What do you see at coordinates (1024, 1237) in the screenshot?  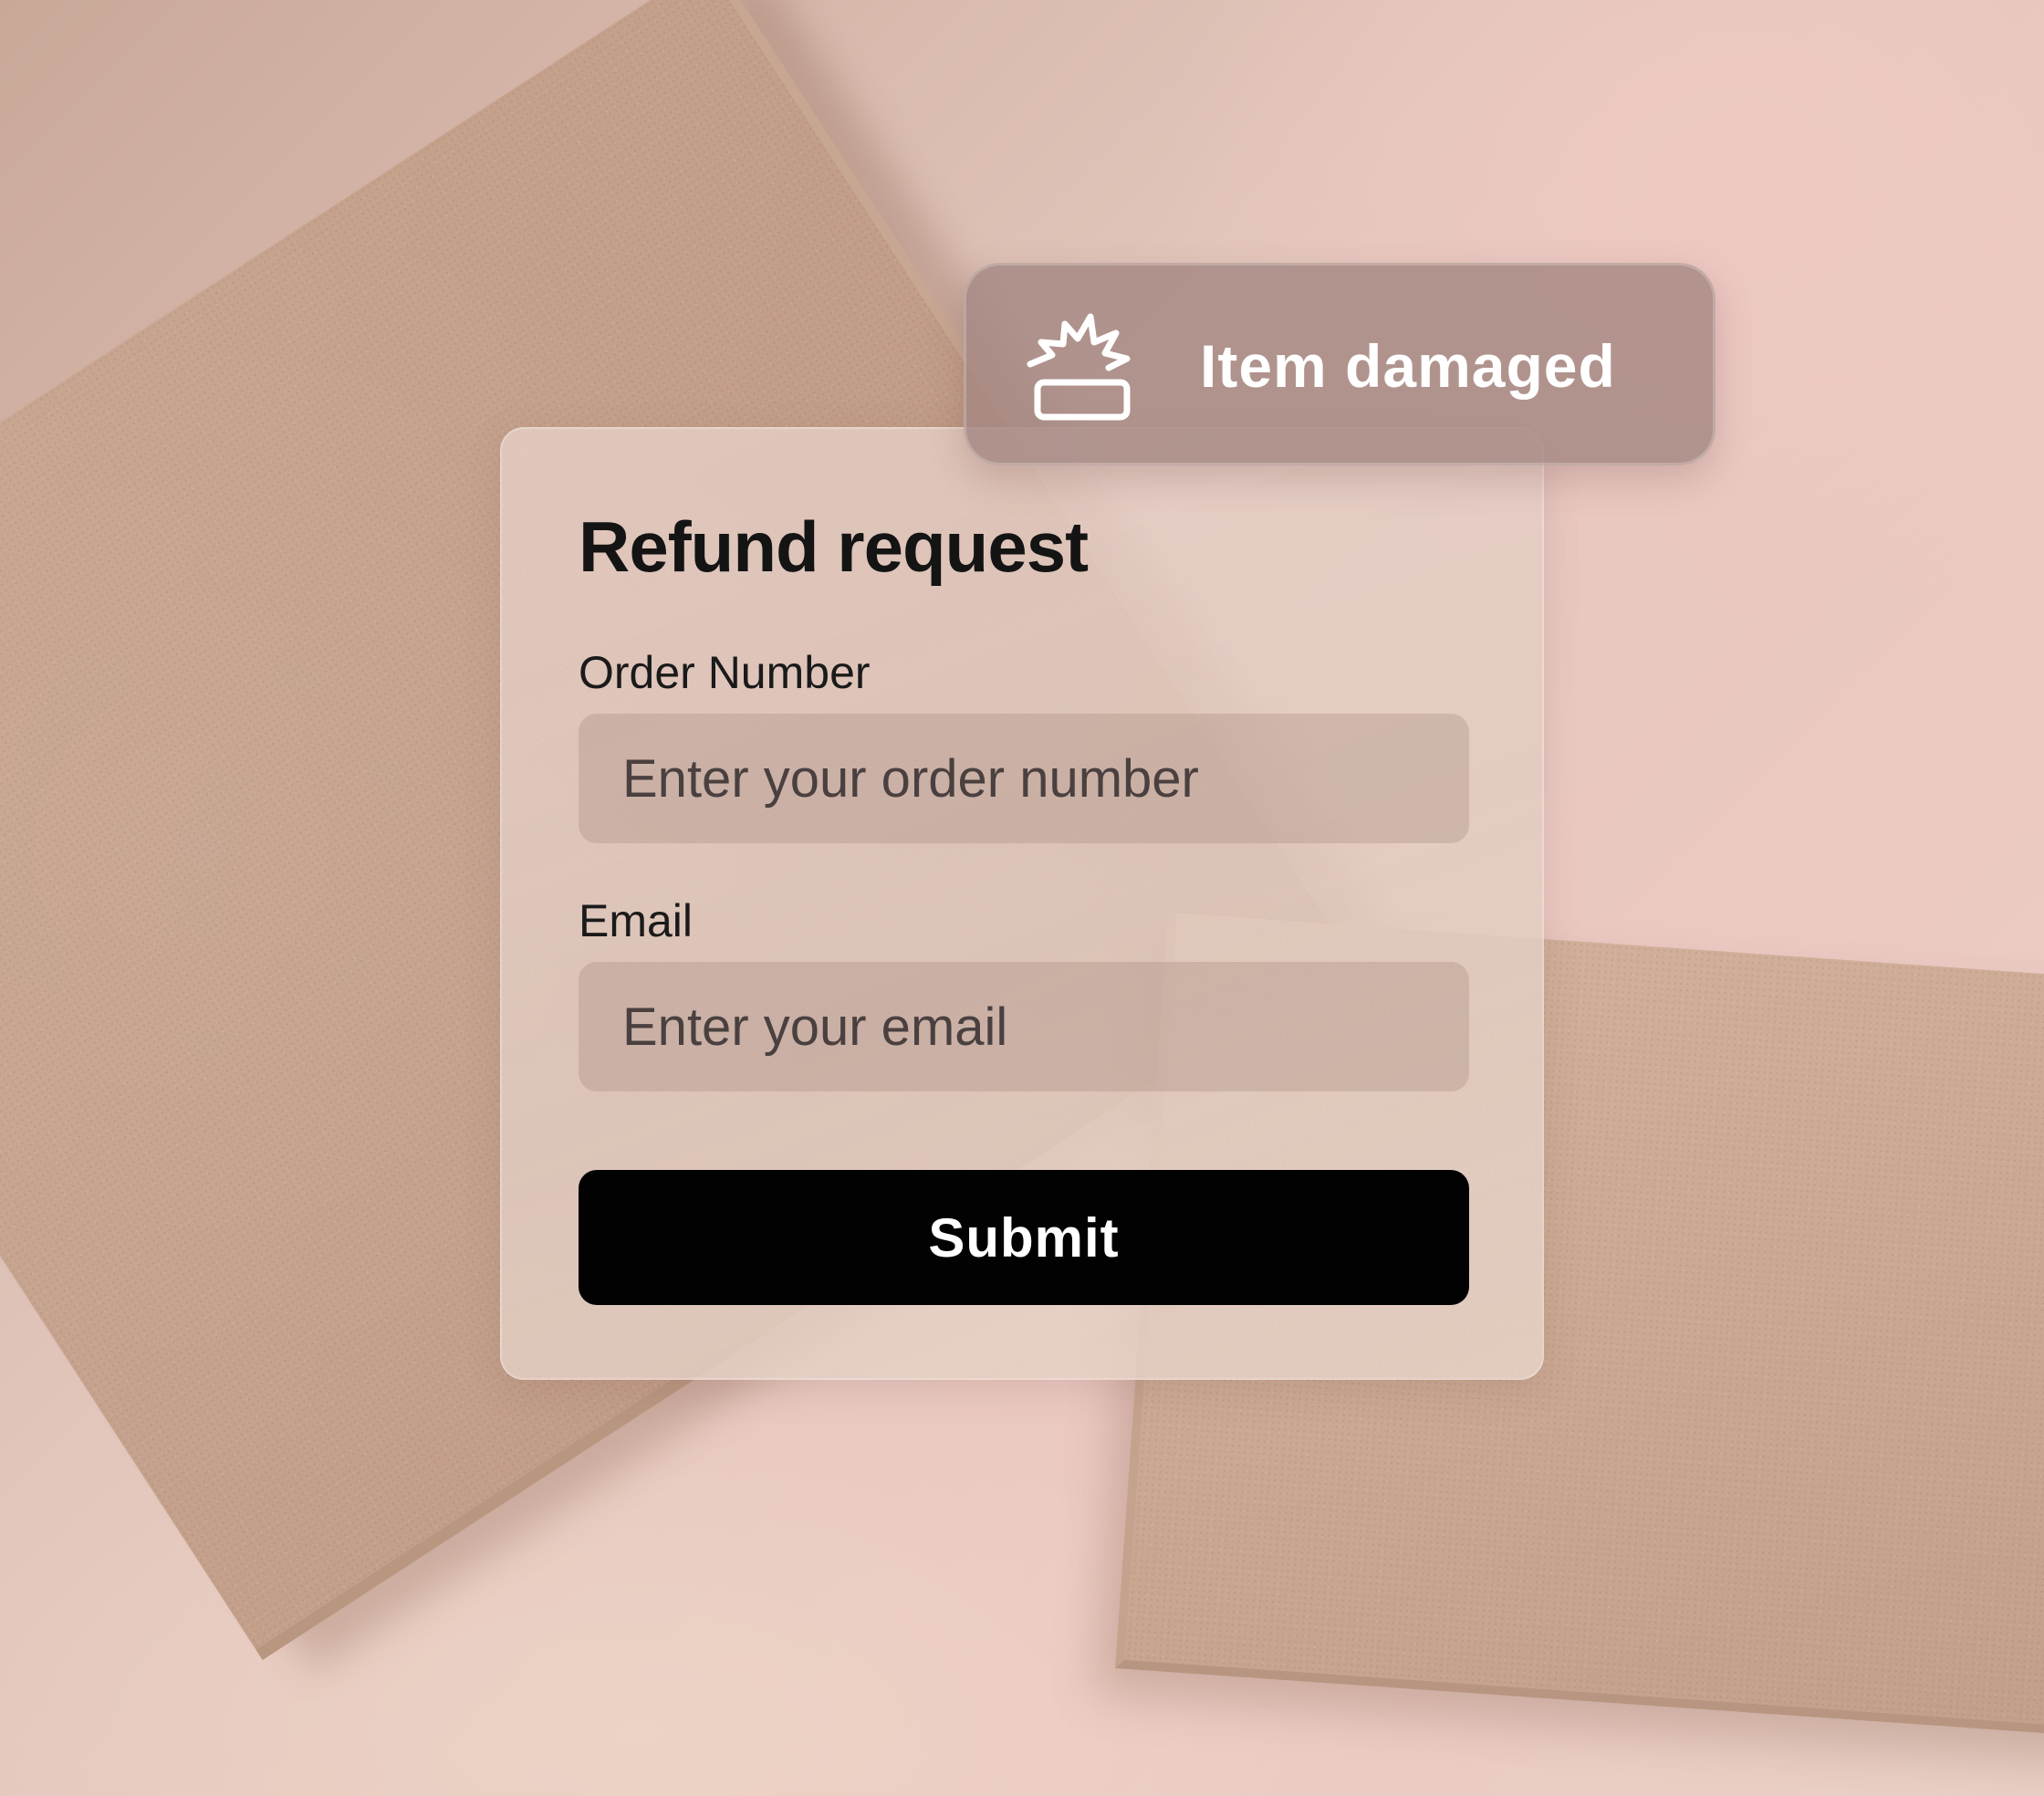 I see `submit-button: Submit` at bounding box center [1024, 1237].